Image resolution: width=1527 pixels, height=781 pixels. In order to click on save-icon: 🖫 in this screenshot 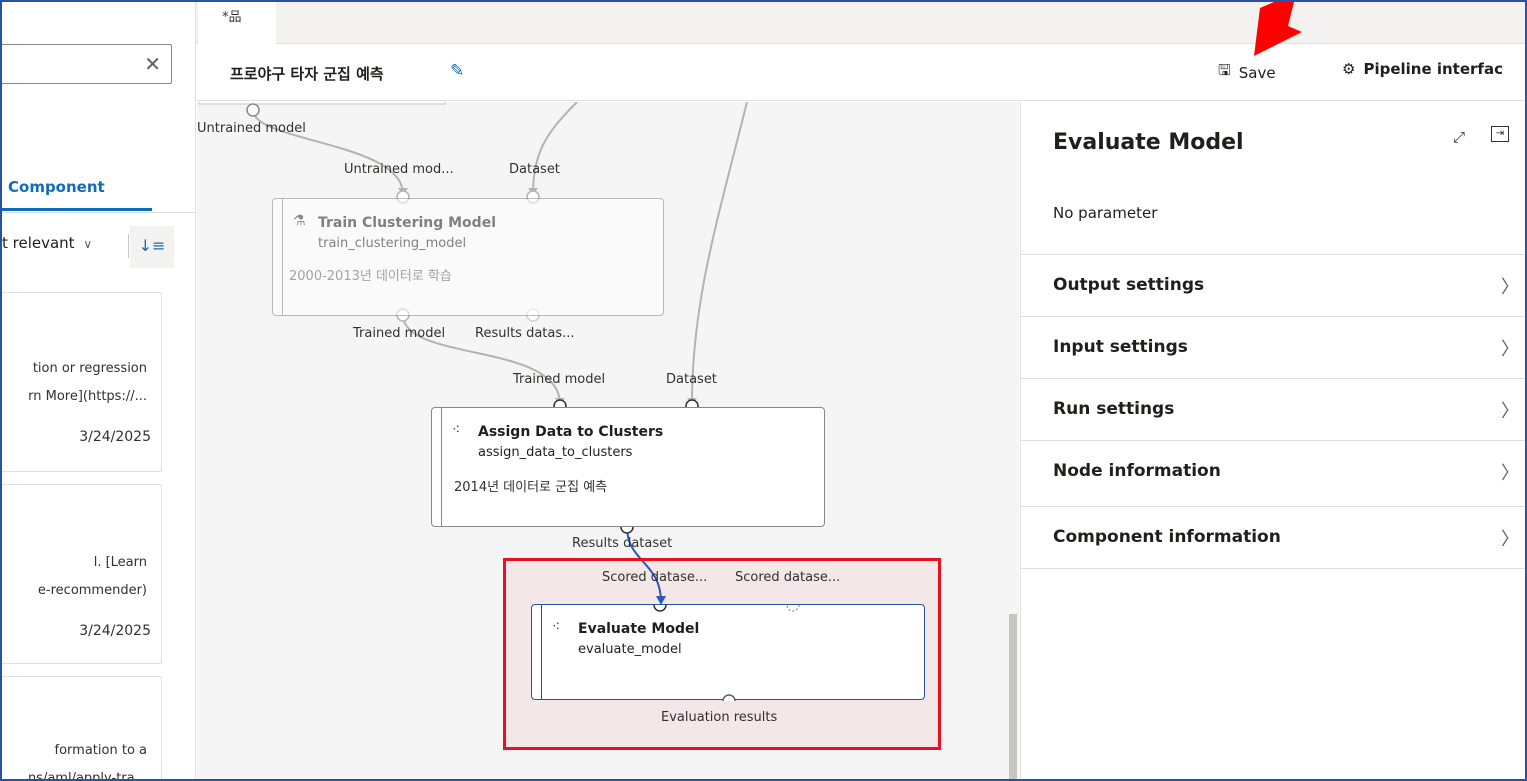, I will do `click(1224, 70)`.